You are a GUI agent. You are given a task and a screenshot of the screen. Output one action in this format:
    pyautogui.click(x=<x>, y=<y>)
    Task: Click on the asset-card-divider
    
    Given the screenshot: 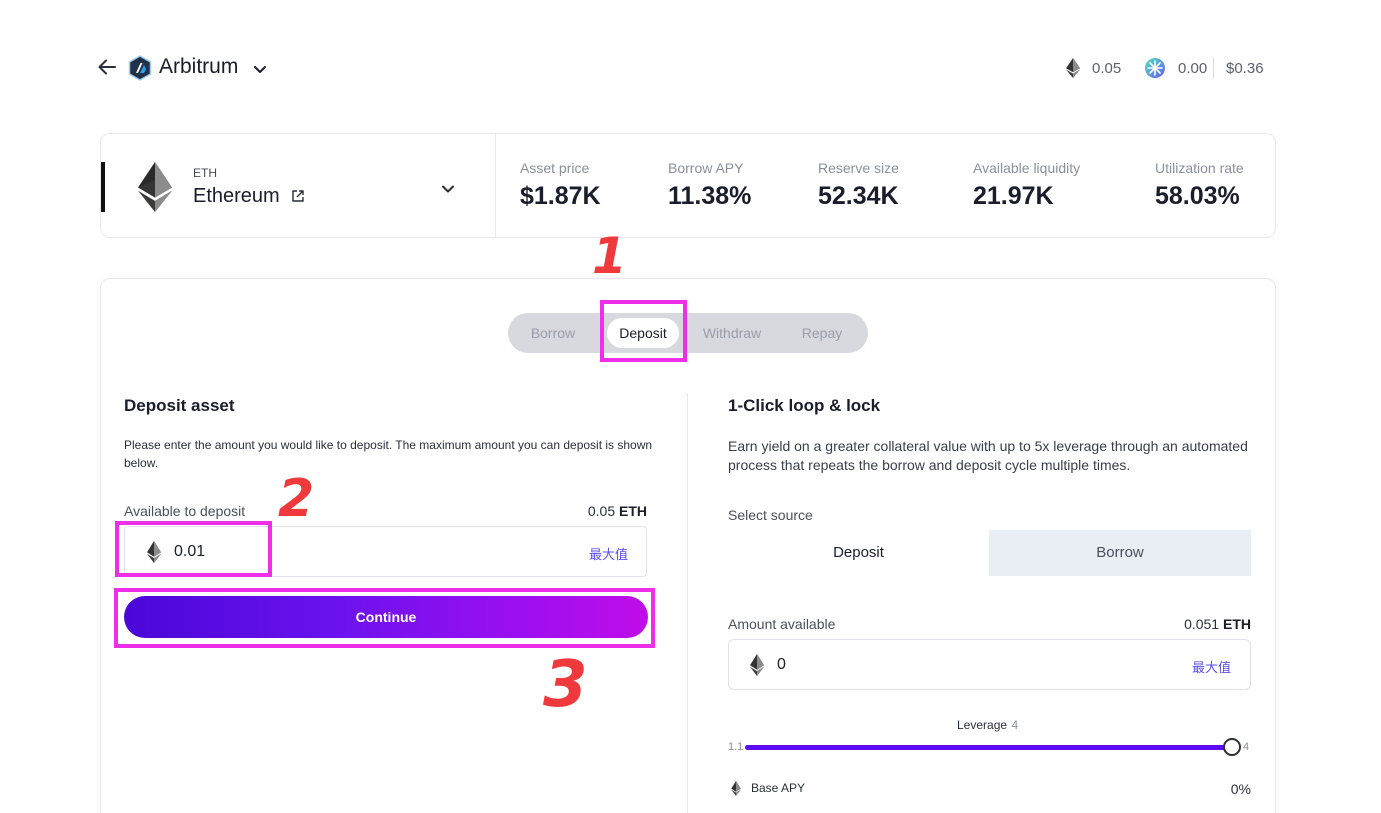 What is the action you would take?
    pyautogui.click(x=495, y=185)
    